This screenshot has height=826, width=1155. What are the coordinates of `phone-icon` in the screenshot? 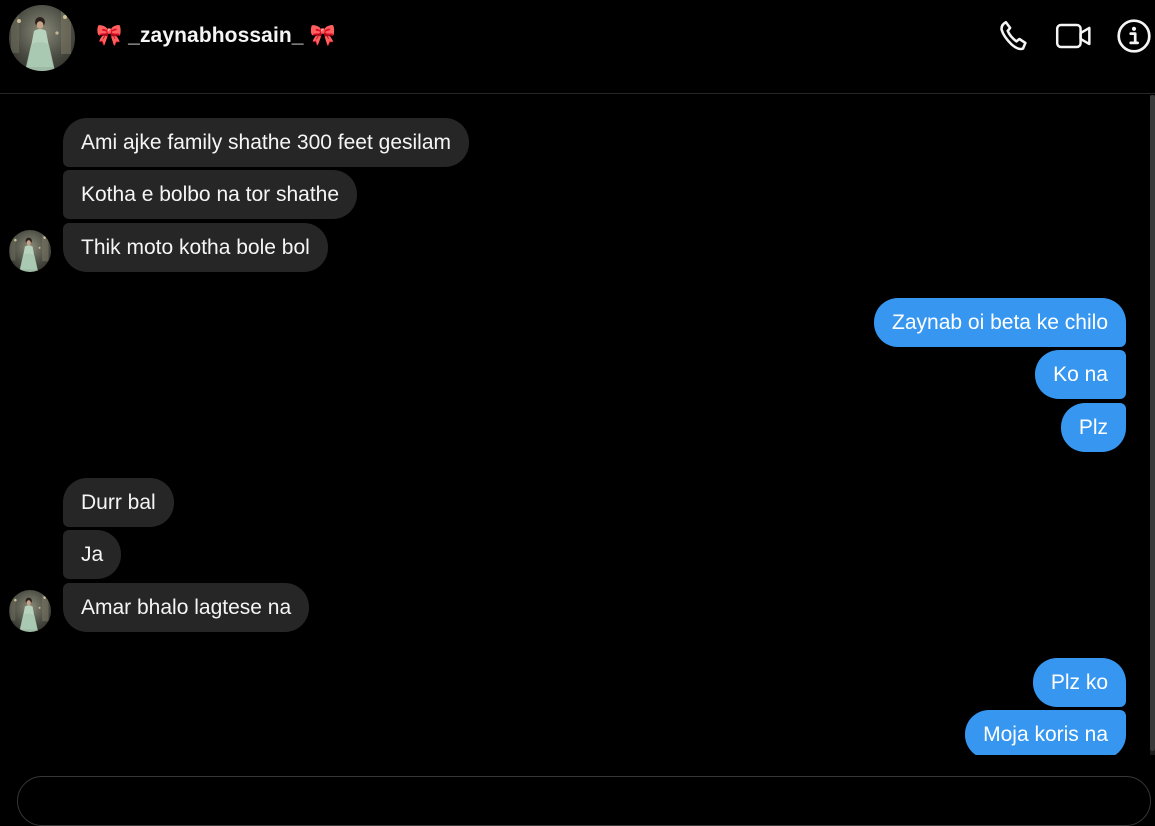 It's located at (1014, 38).